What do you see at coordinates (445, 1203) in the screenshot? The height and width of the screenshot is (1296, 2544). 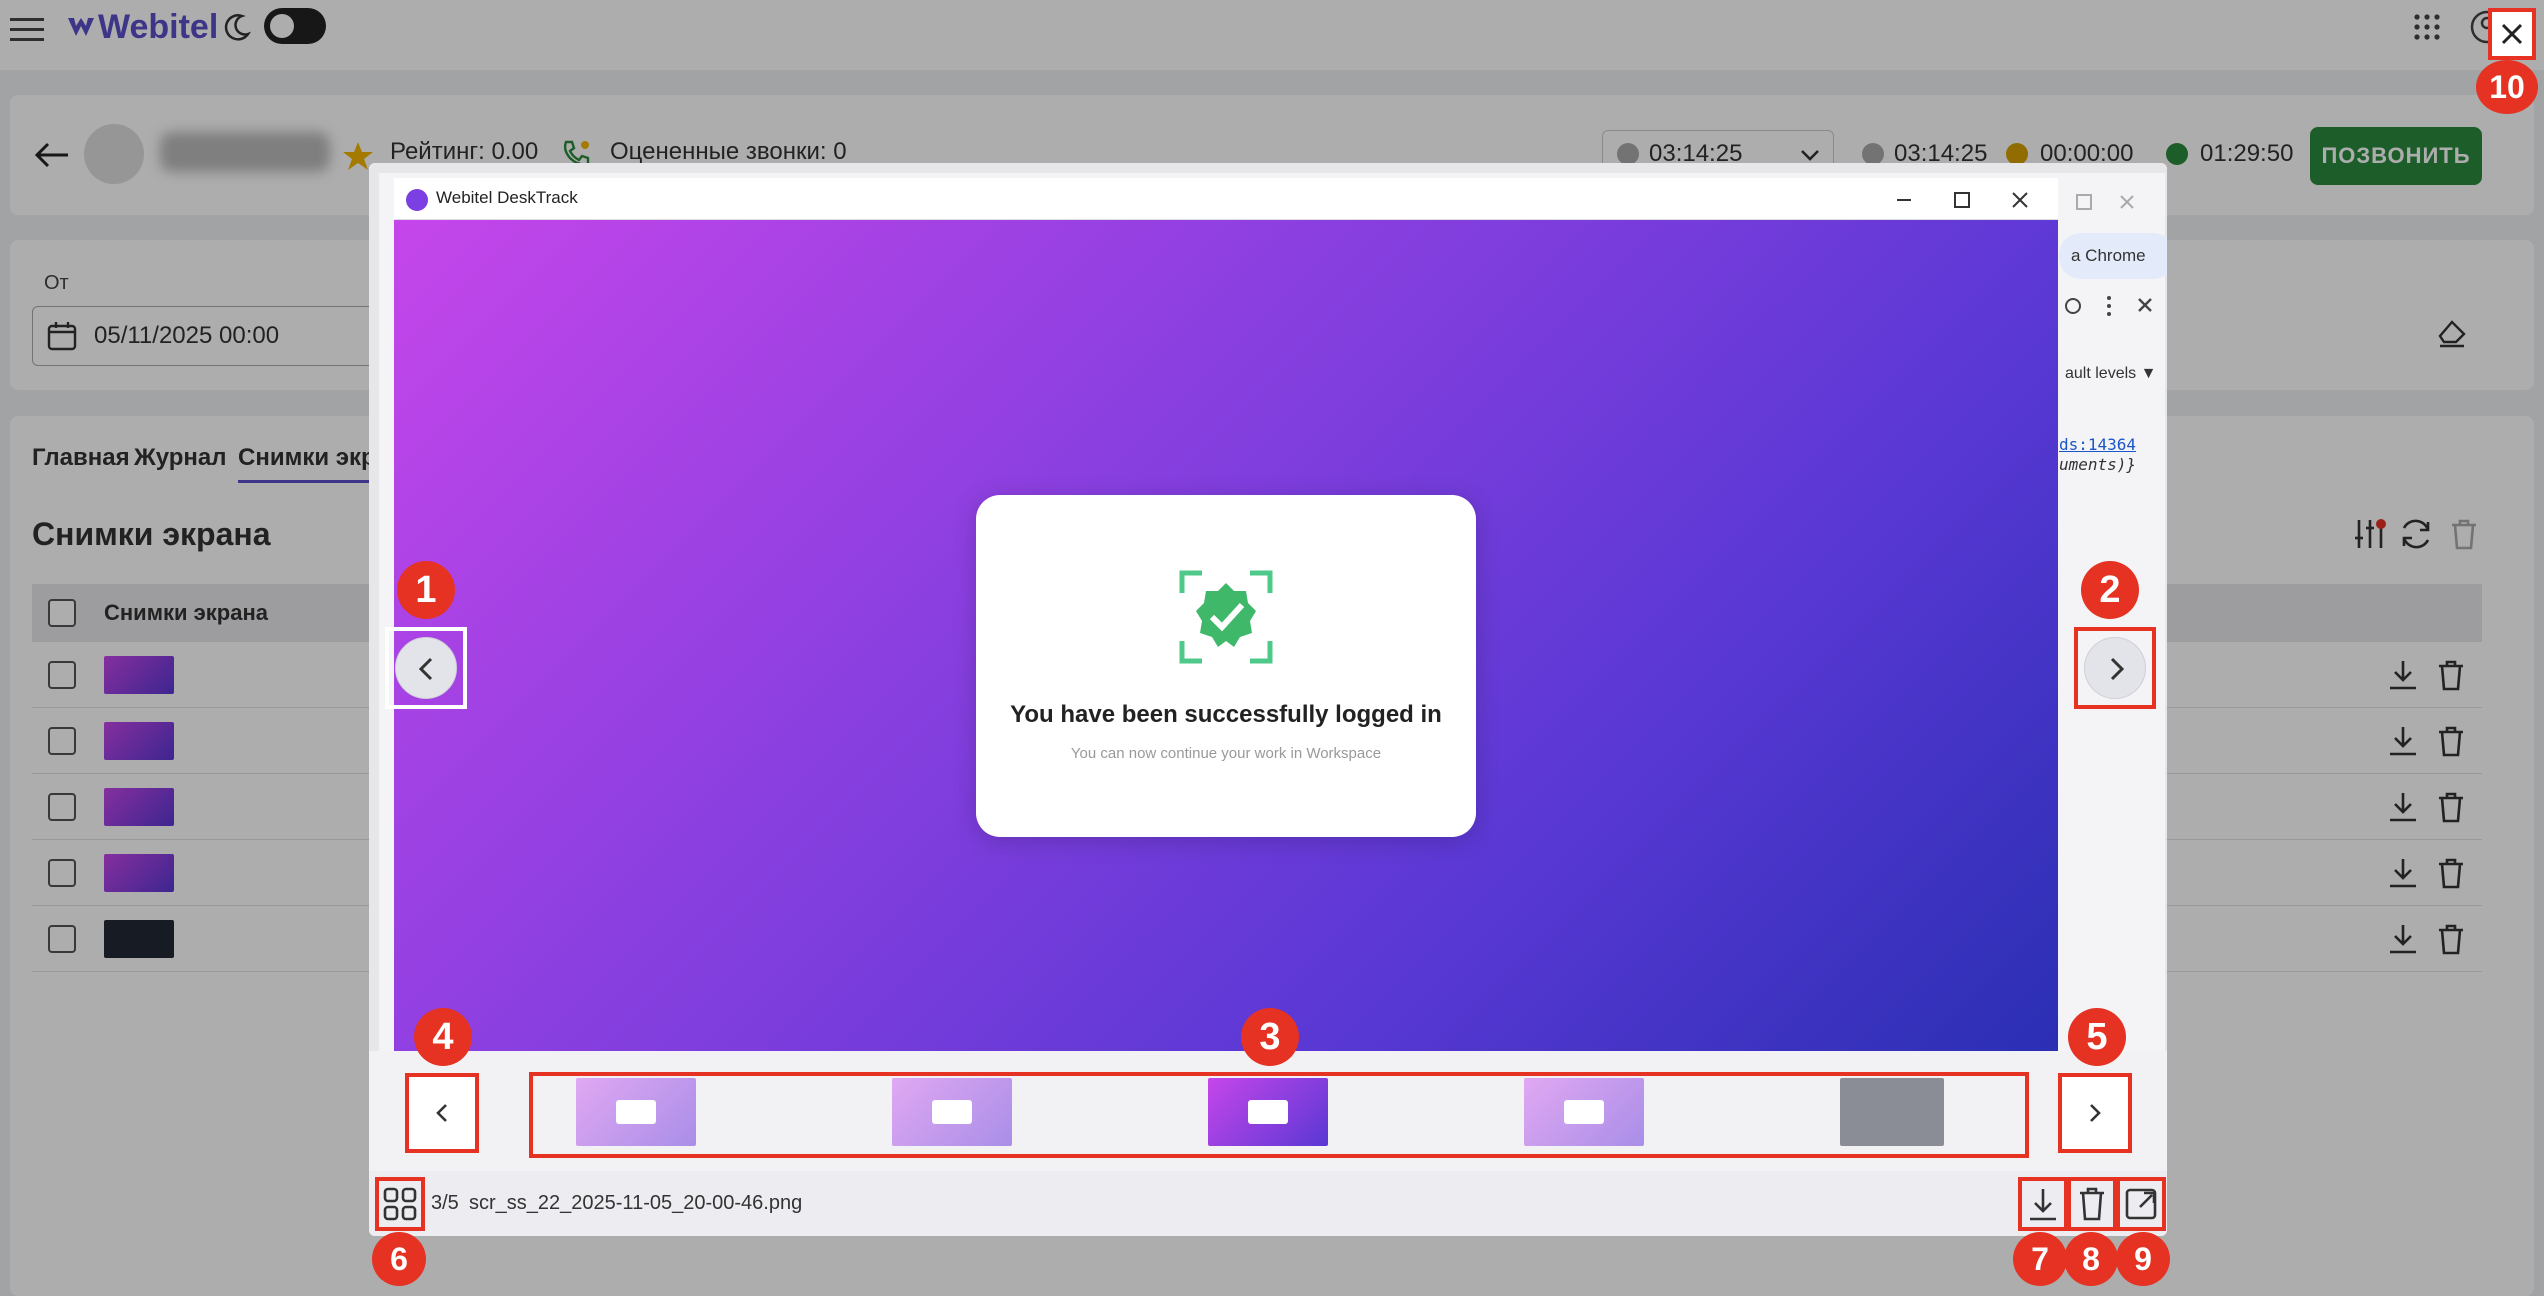 I see `image-counter: 3/5` at bounding box center [445, 1203].